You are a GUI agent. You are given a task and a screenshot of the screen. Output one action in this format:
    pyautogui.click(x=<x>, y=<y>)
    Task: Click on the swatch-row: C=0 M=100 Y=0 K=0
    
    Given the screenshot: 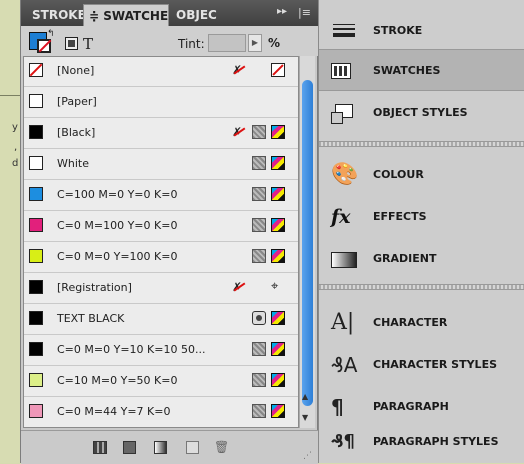 What is the action you would take?
    pyautogui.click(x=161, y=226)
    